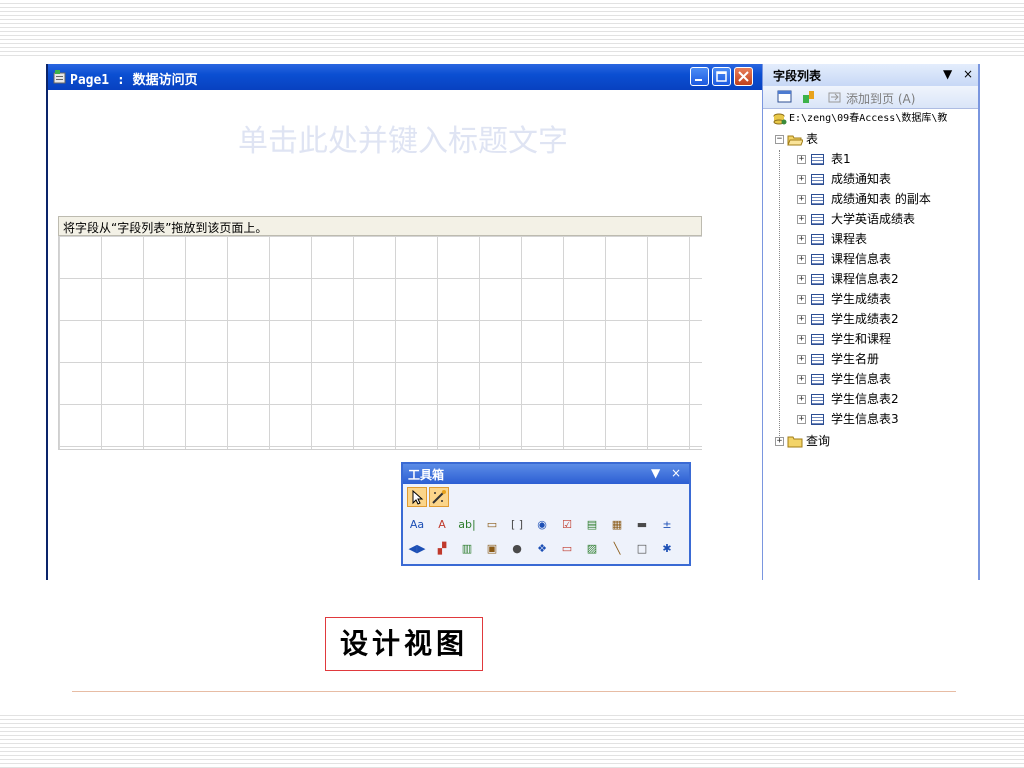 The width and height of the screenshot is (1024, 768). What do you see at coordinates (517, 549) in the screenshot?
I see `toolbox-tool-icon: ●` at bounding box center [517, 549].